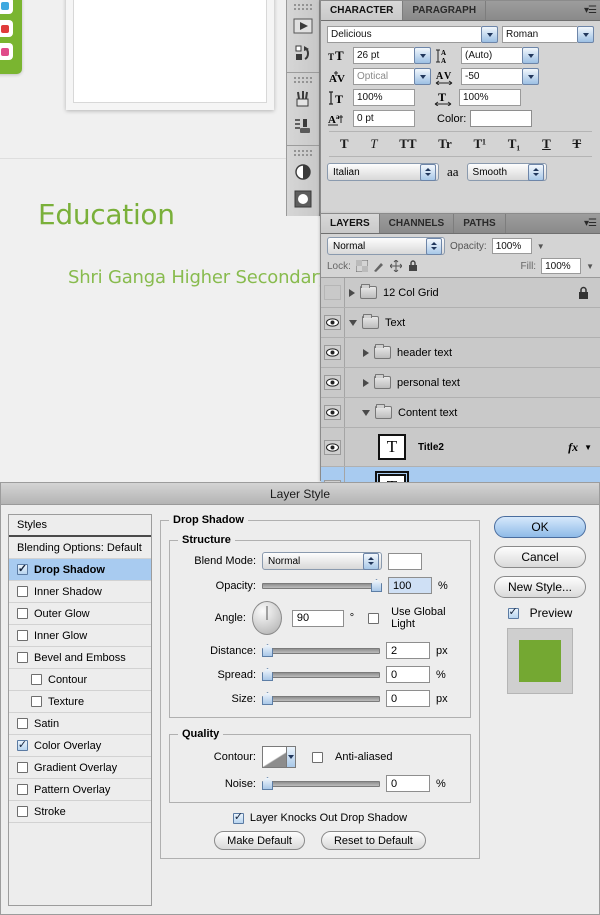  I want to click on eye-icon-off, so click(332, 292).